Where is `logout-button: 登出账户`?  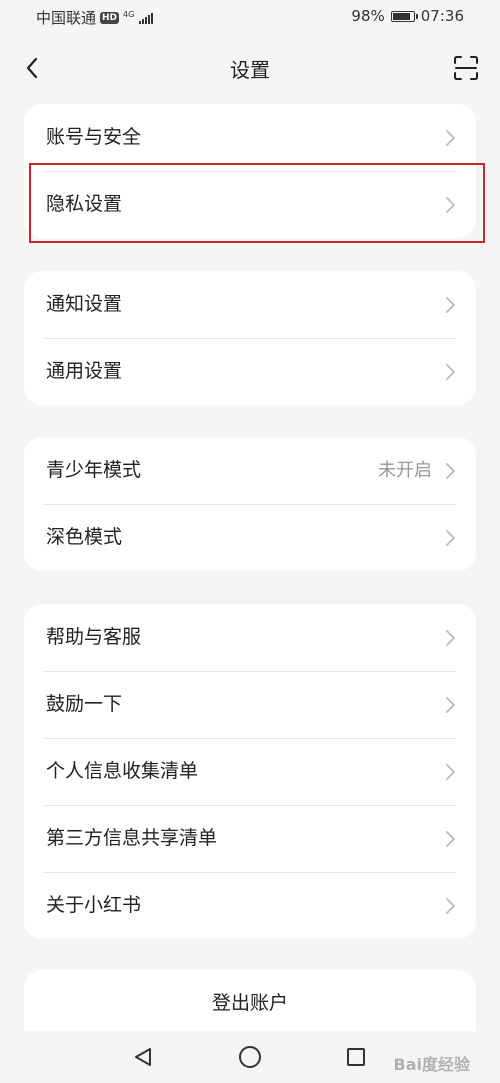 logout-button: 登出账户 is located at coordinates (250, 1003).